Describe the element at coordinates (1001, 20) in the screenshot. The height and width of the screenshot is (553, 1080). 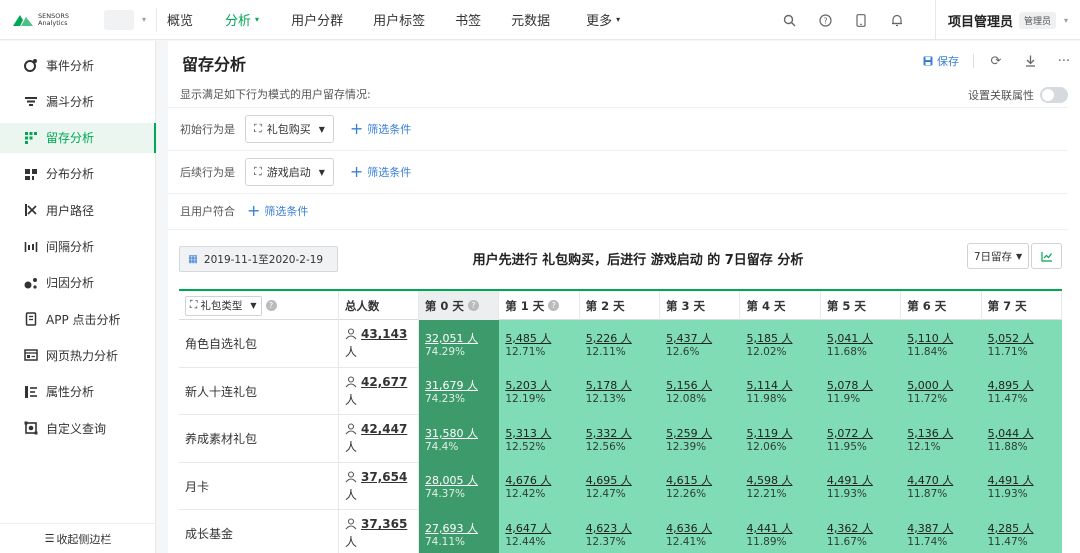
I see `user-menu: 项目管理员 管理员 ▾` at that location.